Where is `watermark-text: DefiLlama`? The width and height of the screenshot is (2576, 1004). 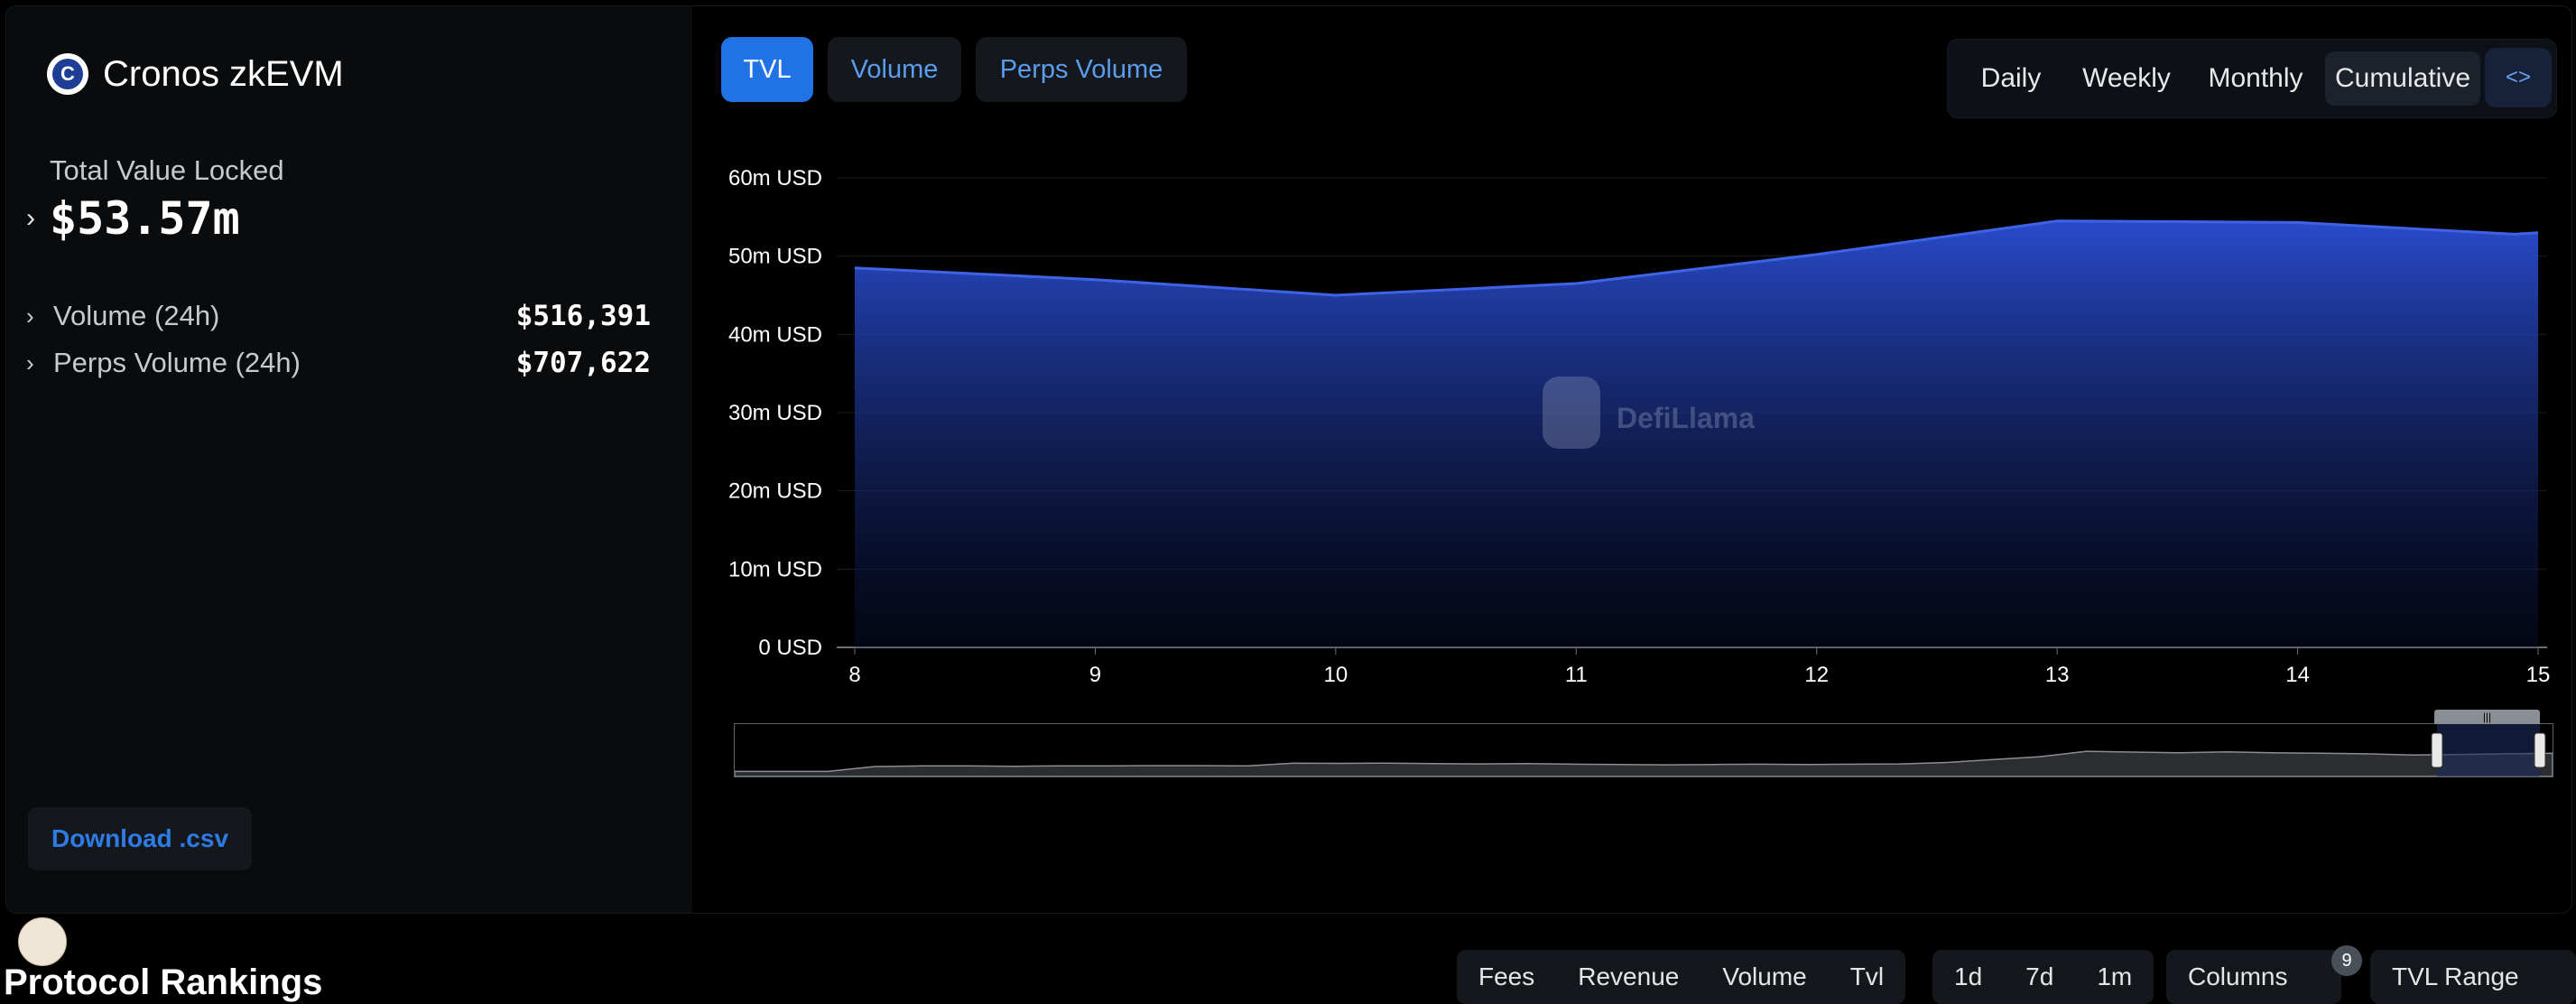
watermark-text: DefiLlama is located at coordinates (1686, 418).